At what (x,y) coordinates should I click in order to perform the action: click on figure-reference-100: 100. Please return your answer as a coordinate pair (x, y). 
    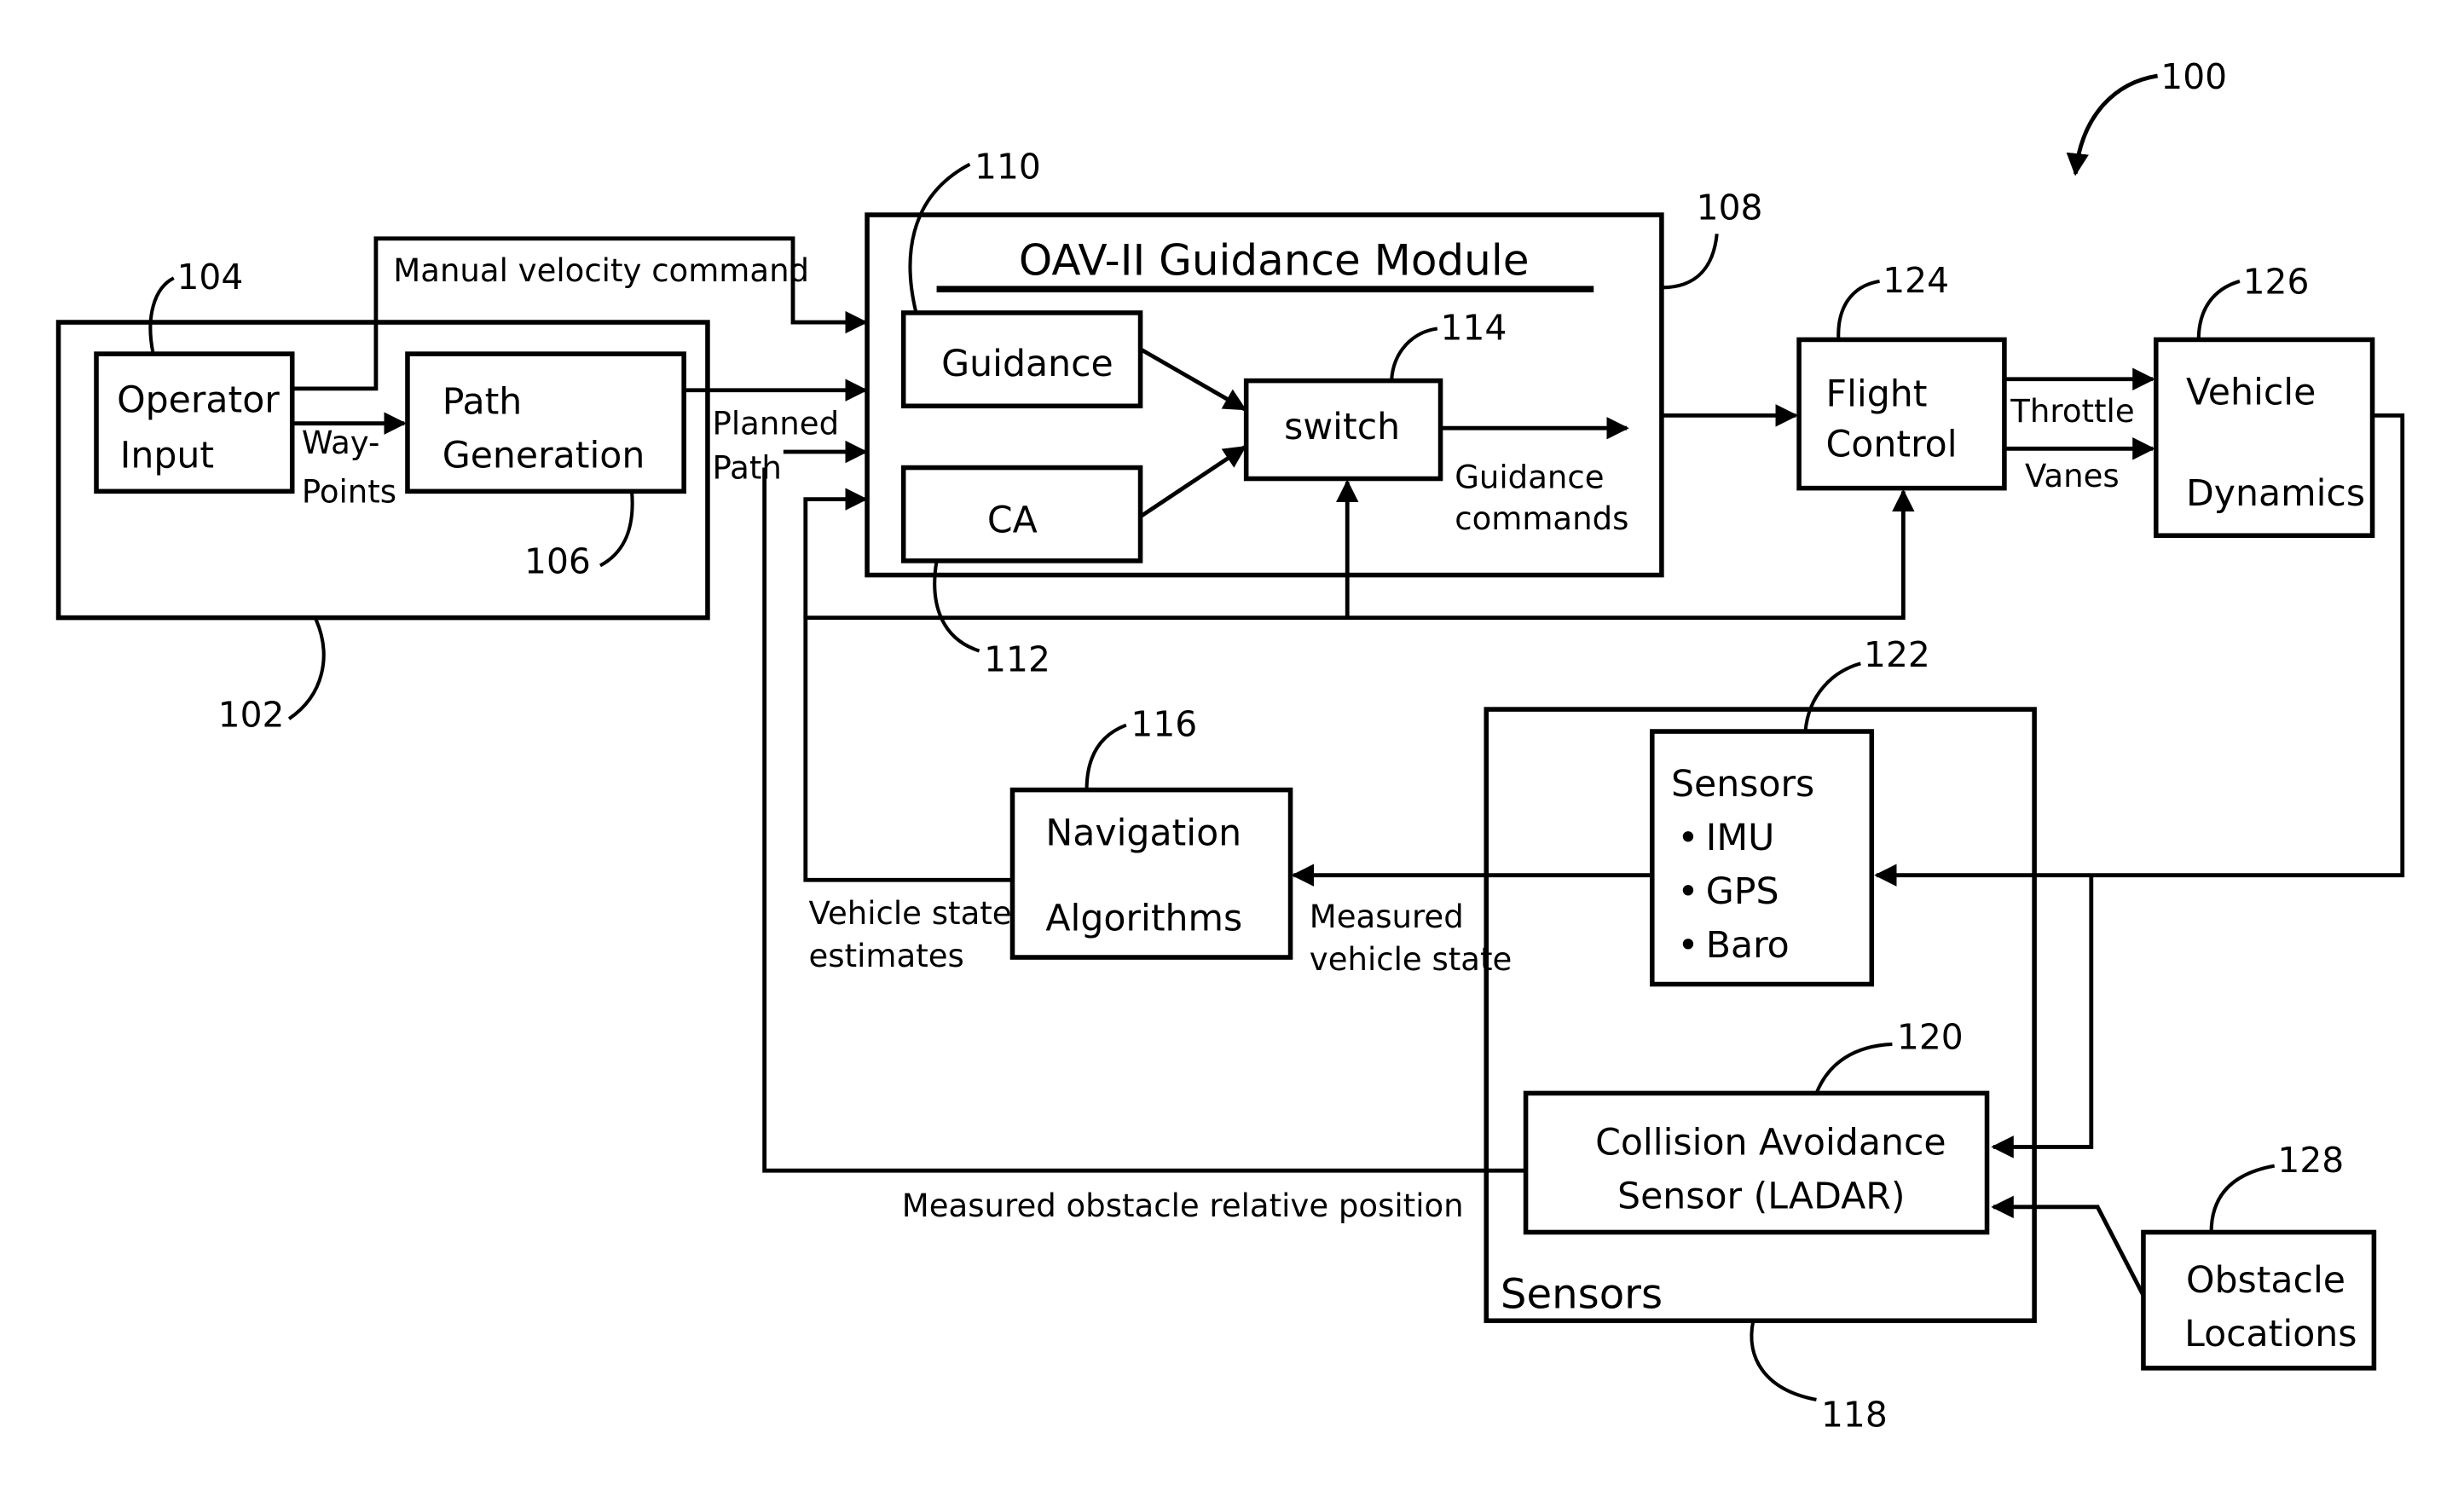
    Looking at the image, I should click on (2146, 116).